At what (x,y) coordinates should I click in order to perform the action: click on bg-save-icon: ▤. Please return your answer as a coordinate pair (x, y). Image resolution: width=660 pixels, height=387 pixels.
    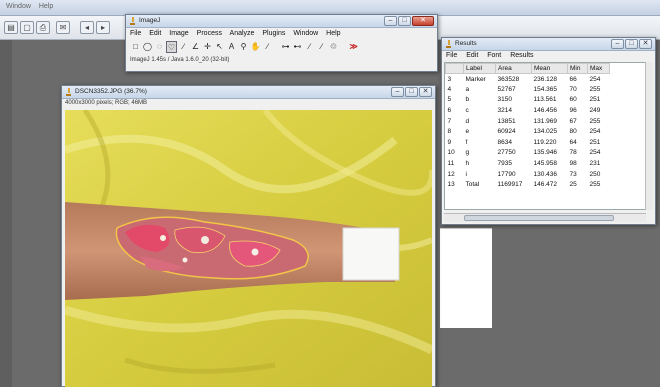
    Looking at the image, I should click on (11, 27).